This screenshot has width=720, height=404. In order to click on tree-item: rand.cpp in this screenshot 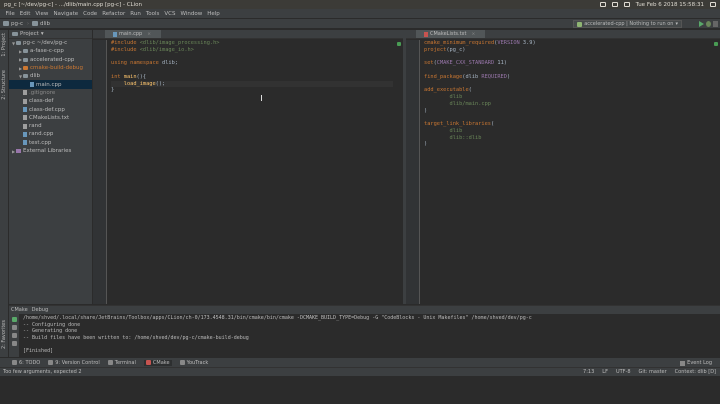, I will do `click(50, 134)`.